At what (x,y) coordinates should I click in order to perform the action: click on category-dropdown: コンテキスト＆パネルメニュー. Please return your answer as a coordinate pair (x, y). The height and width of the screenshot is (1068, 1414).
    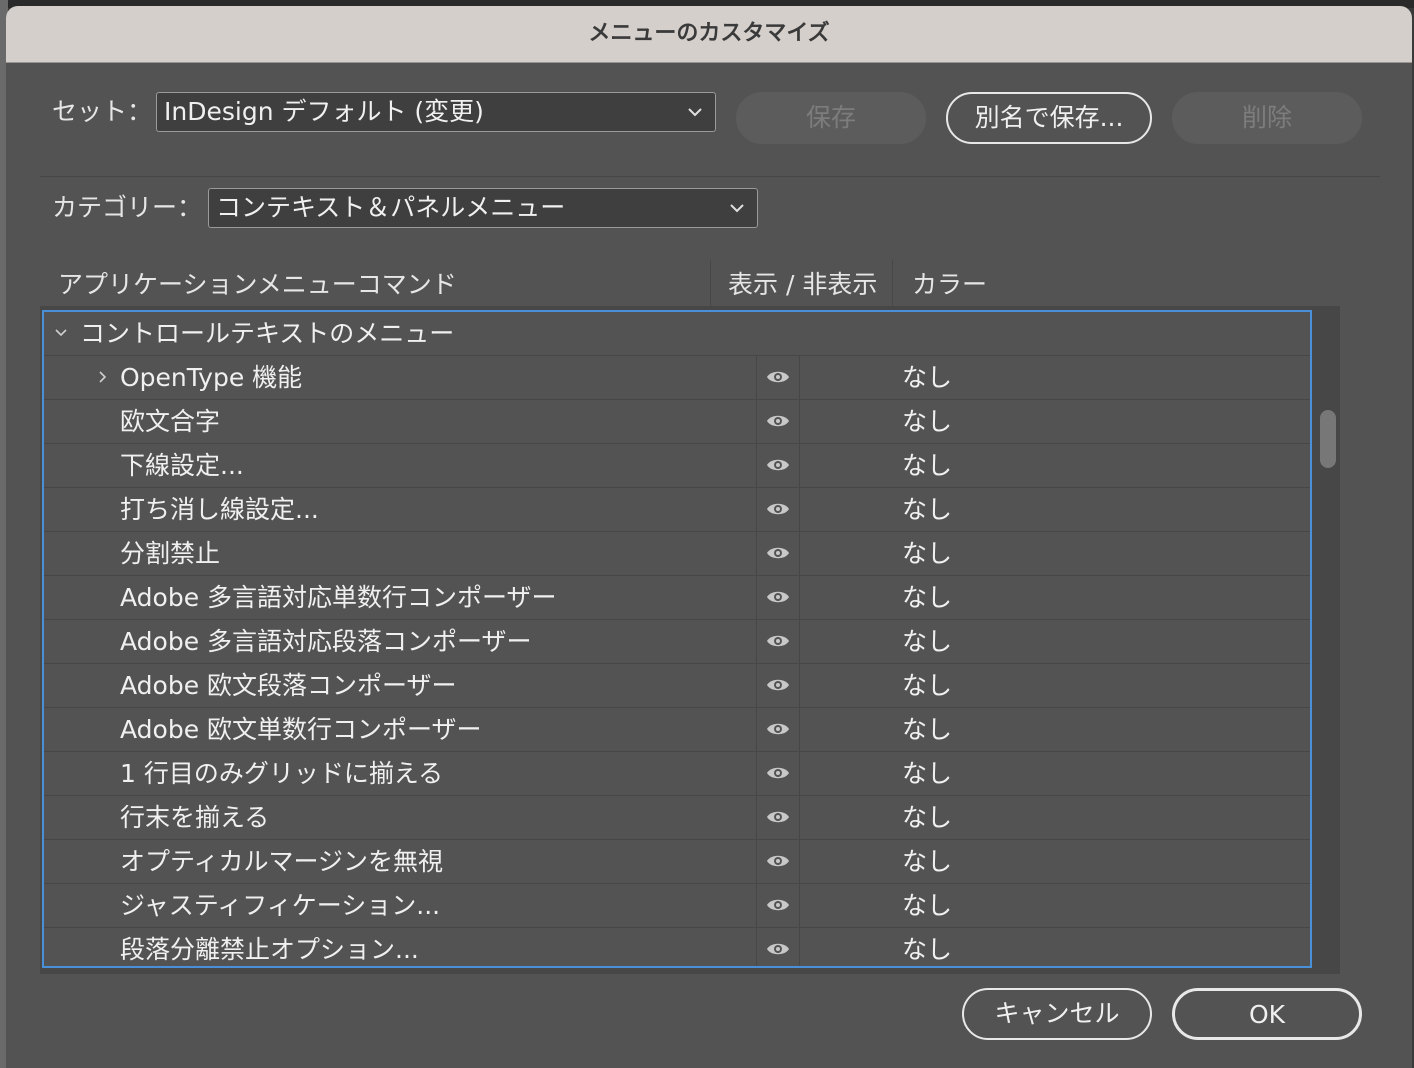
    Looking at the image, I should click on (483, 208).